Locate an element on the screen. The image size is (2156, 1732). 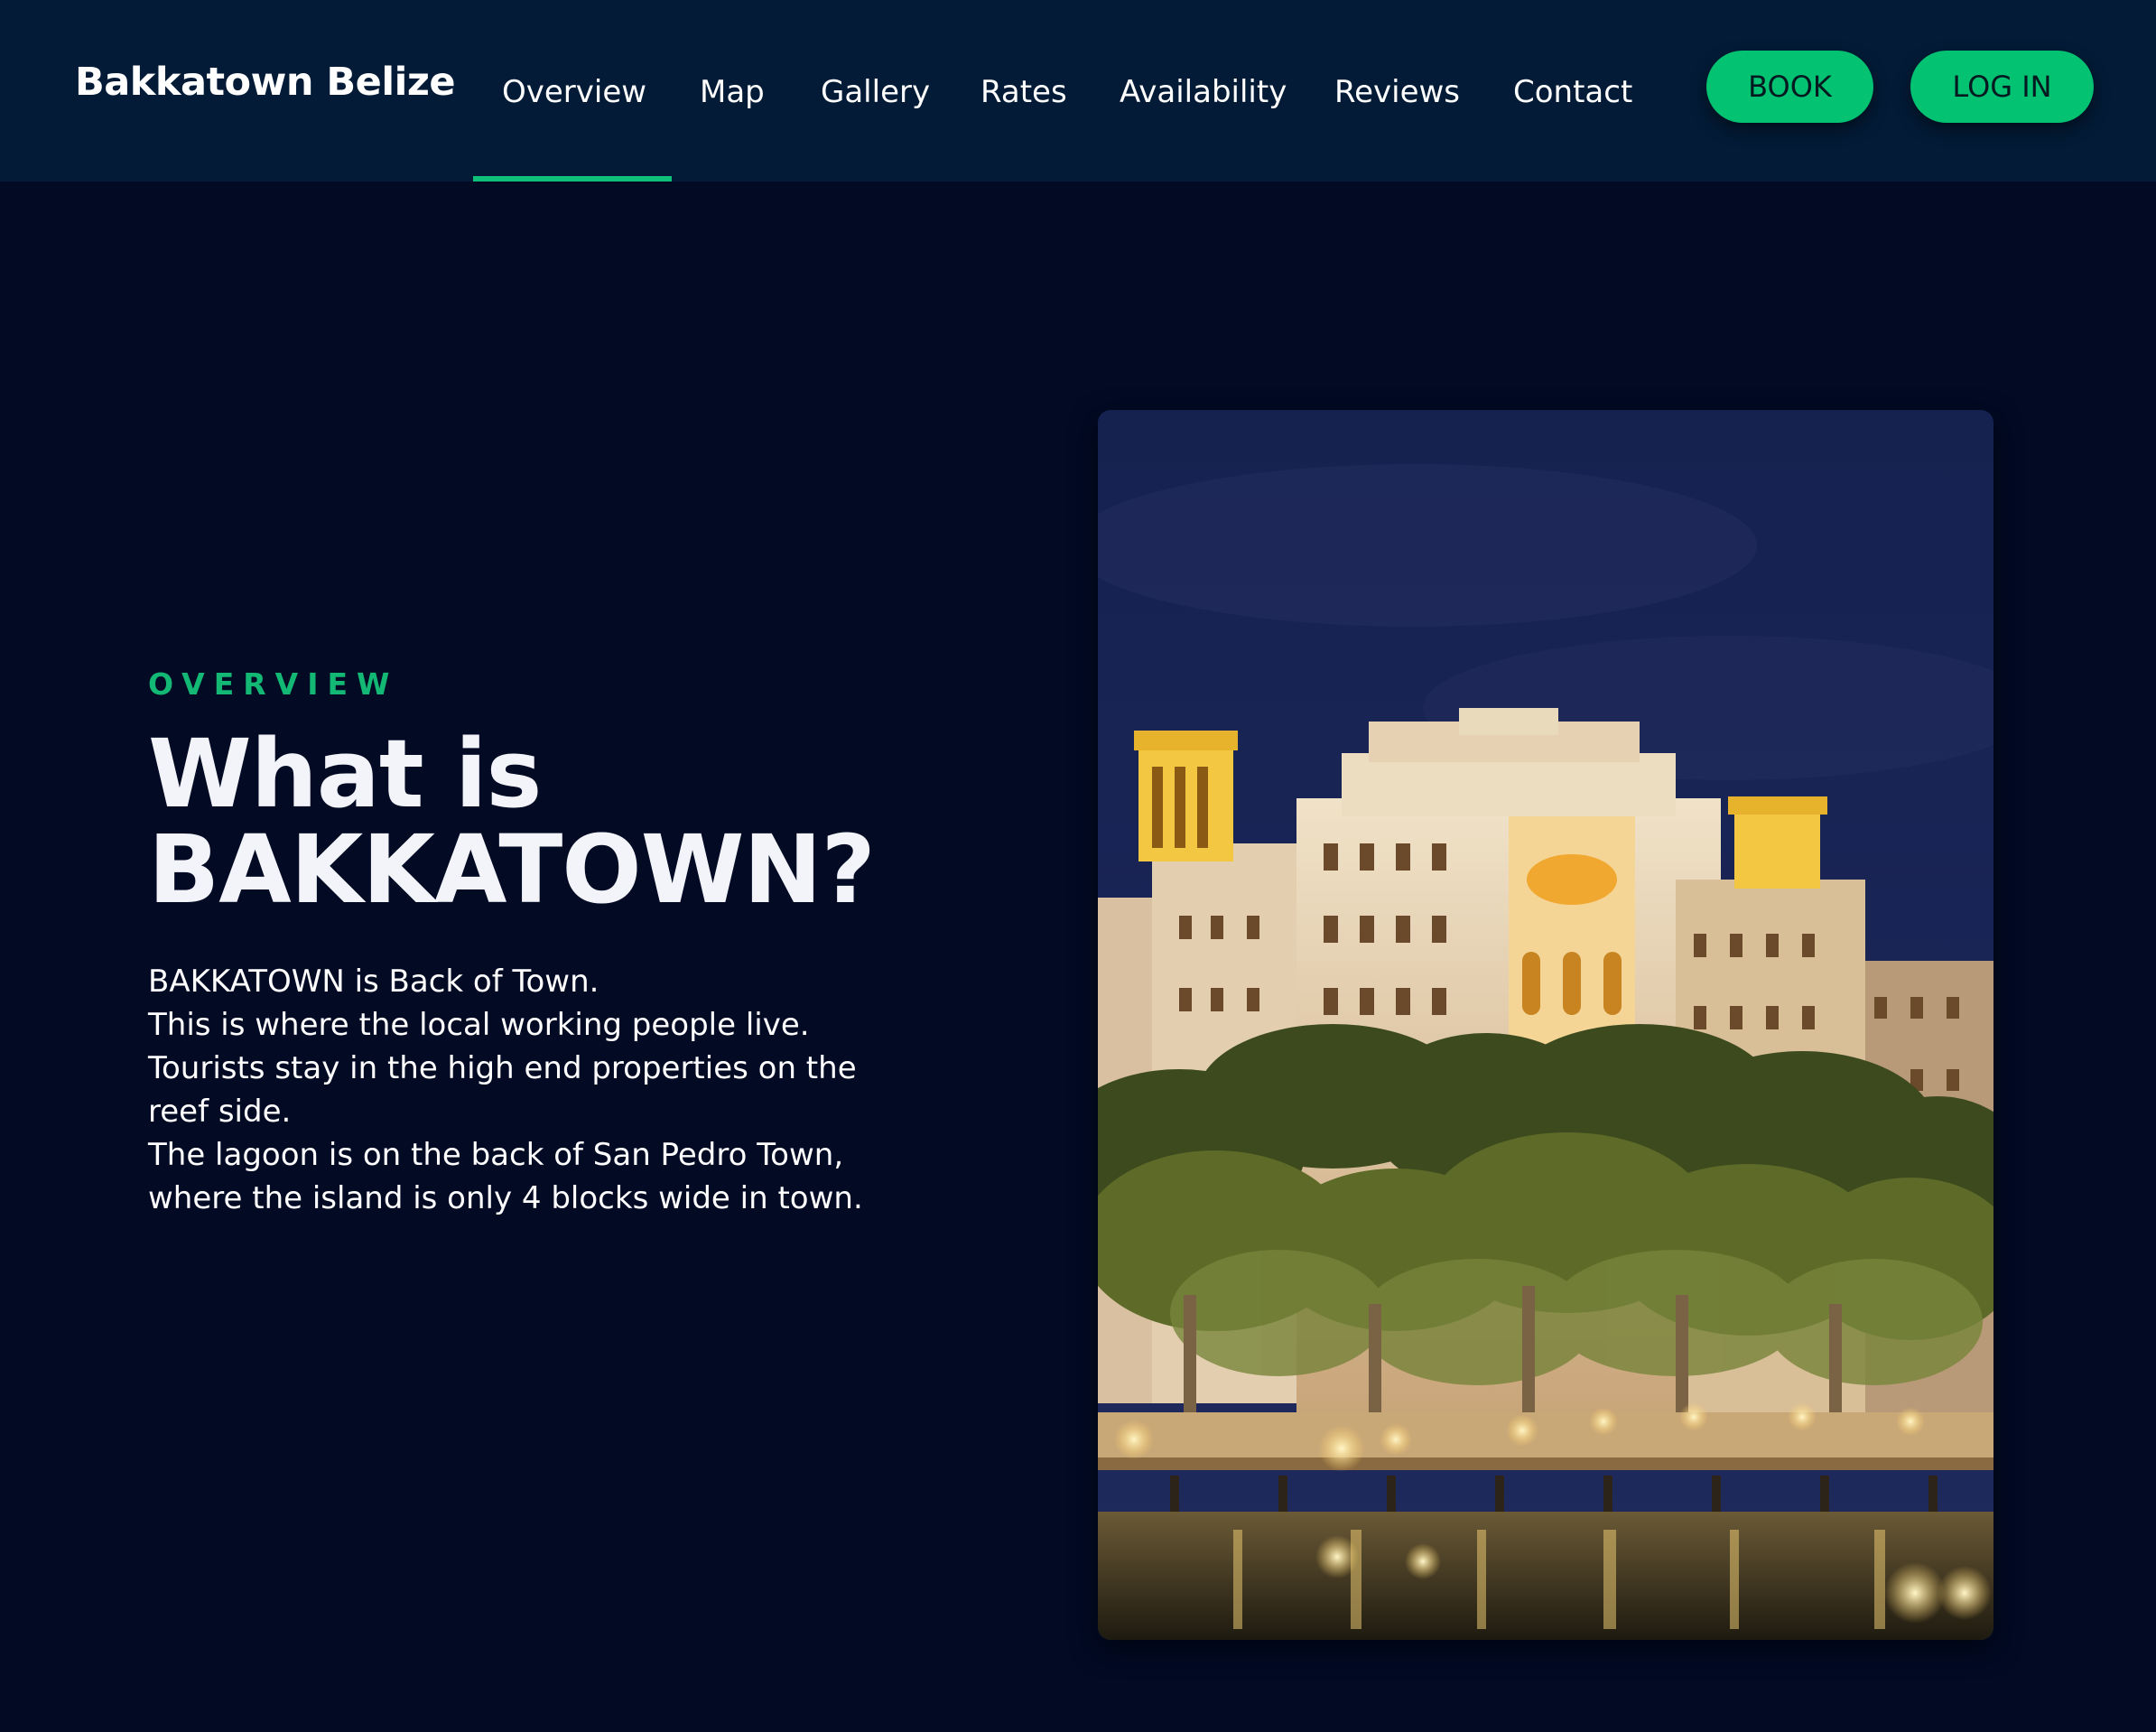
section-eyebrow: OVERVIEW is located at coordinates (273, 684).